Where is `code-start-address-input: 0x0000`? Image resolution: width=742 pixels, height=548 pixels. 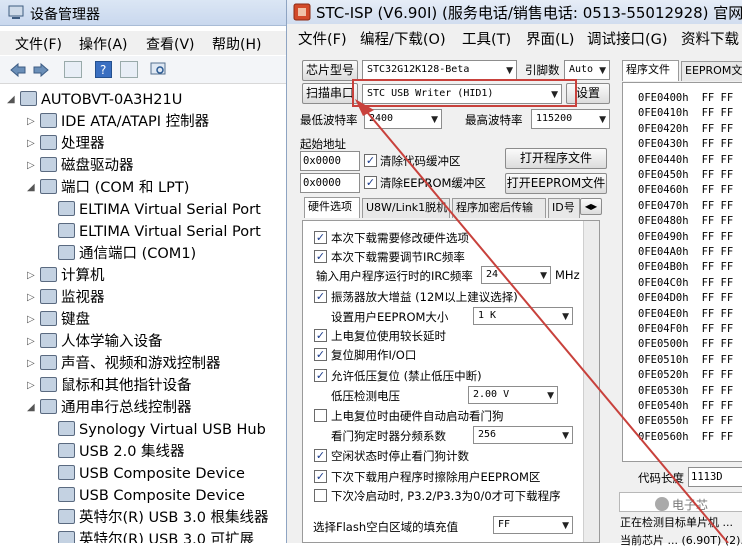 code-start-address-input: 0x0000 is located at coordinates (330, 161).